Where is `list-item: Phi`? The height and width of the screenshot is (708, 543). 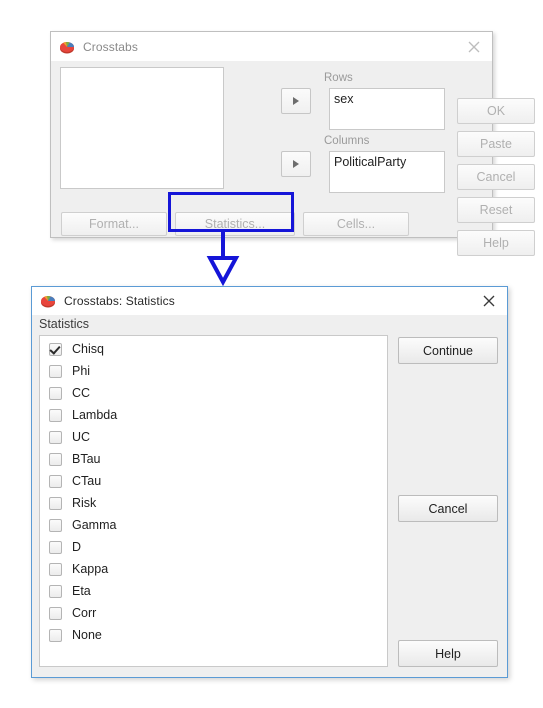 list-item: Phi is located at coordinates (213, 371).